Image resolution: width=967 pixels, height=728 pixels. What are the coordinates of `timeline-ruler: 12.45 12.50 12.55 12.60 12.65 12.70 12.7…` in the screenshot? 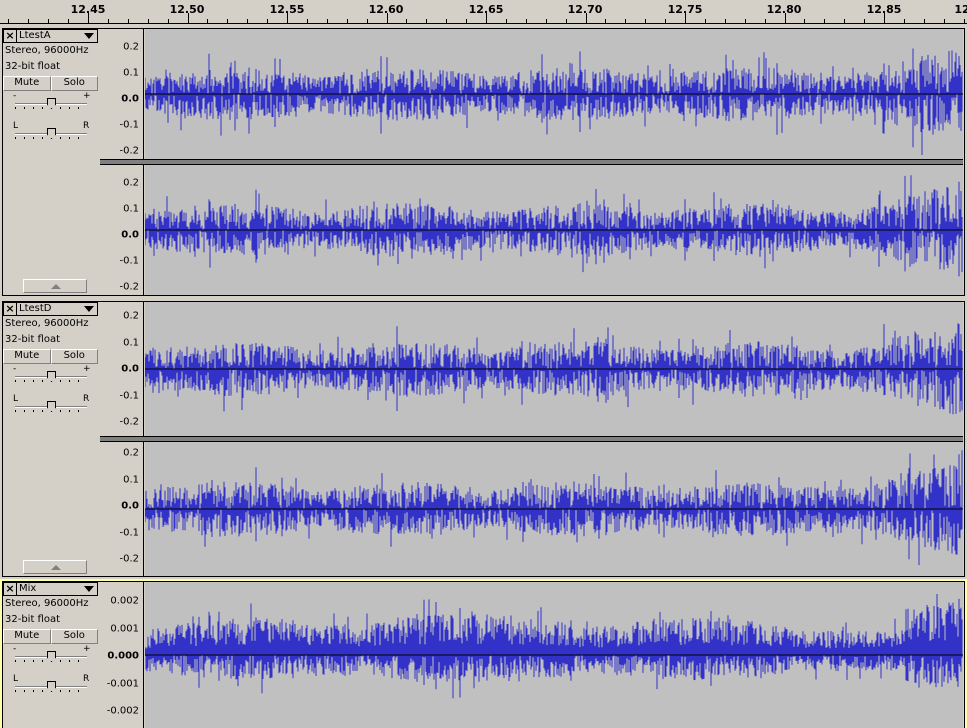 It's located at (483, 12).